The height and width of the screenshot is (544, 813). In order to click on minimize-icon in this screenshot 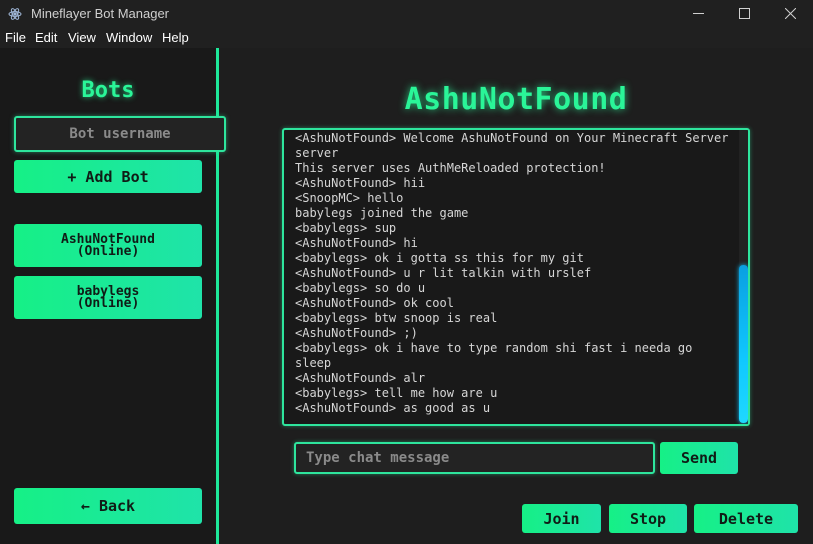, I will do `click(698, 13)`.